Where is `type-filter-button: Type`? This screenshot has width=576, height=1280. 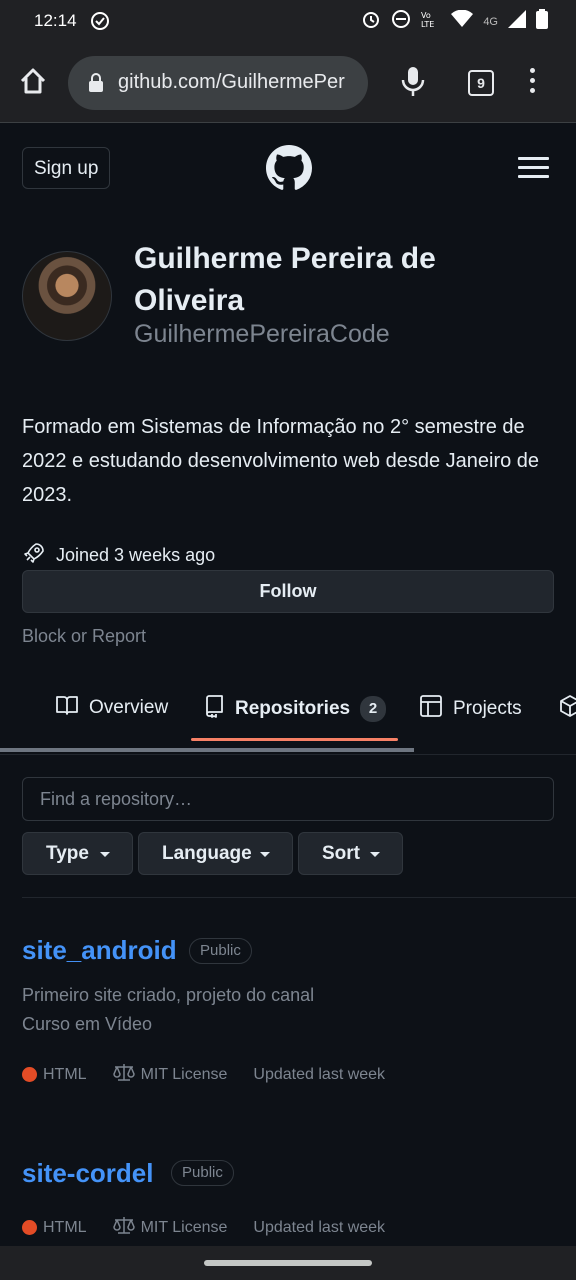
type-filter-button: Type is located at coordinates (77, 853).